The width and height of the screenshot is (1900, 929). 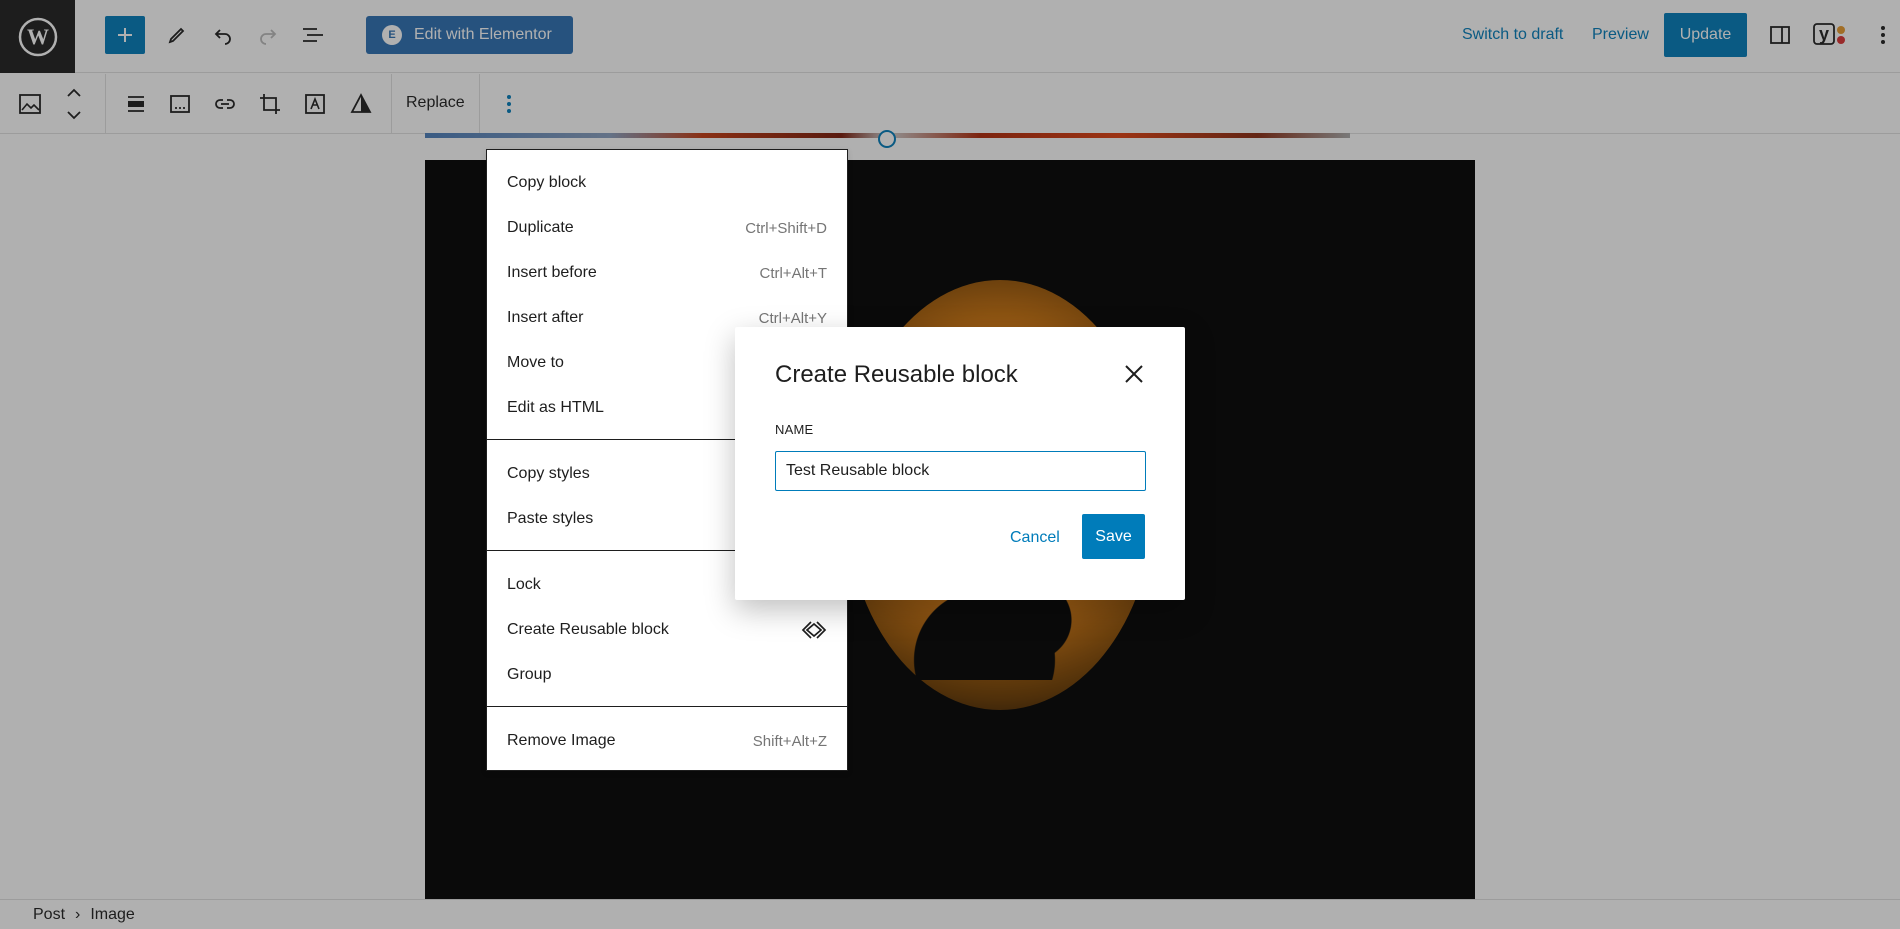 What do you see at coordinates (540, 227) in the screenshot?
I see `menu-item-label: Duplicate` at bounding box center [540, 227].